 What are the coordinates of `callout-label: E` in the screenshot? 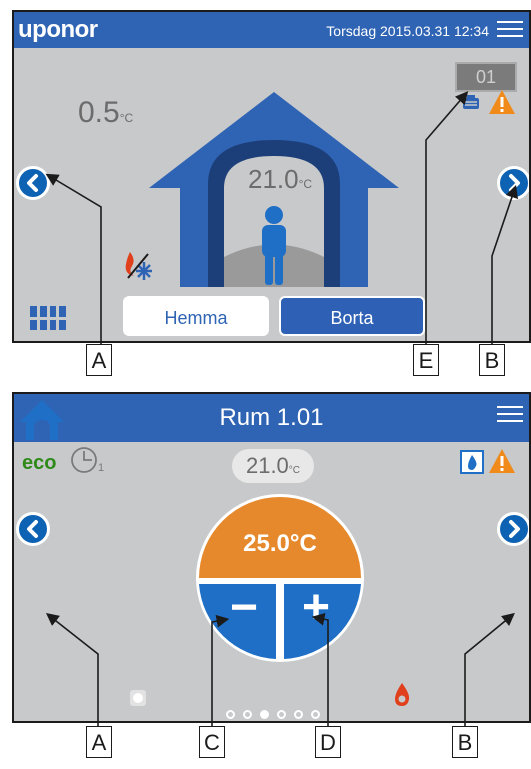 It's located at (426, 360).